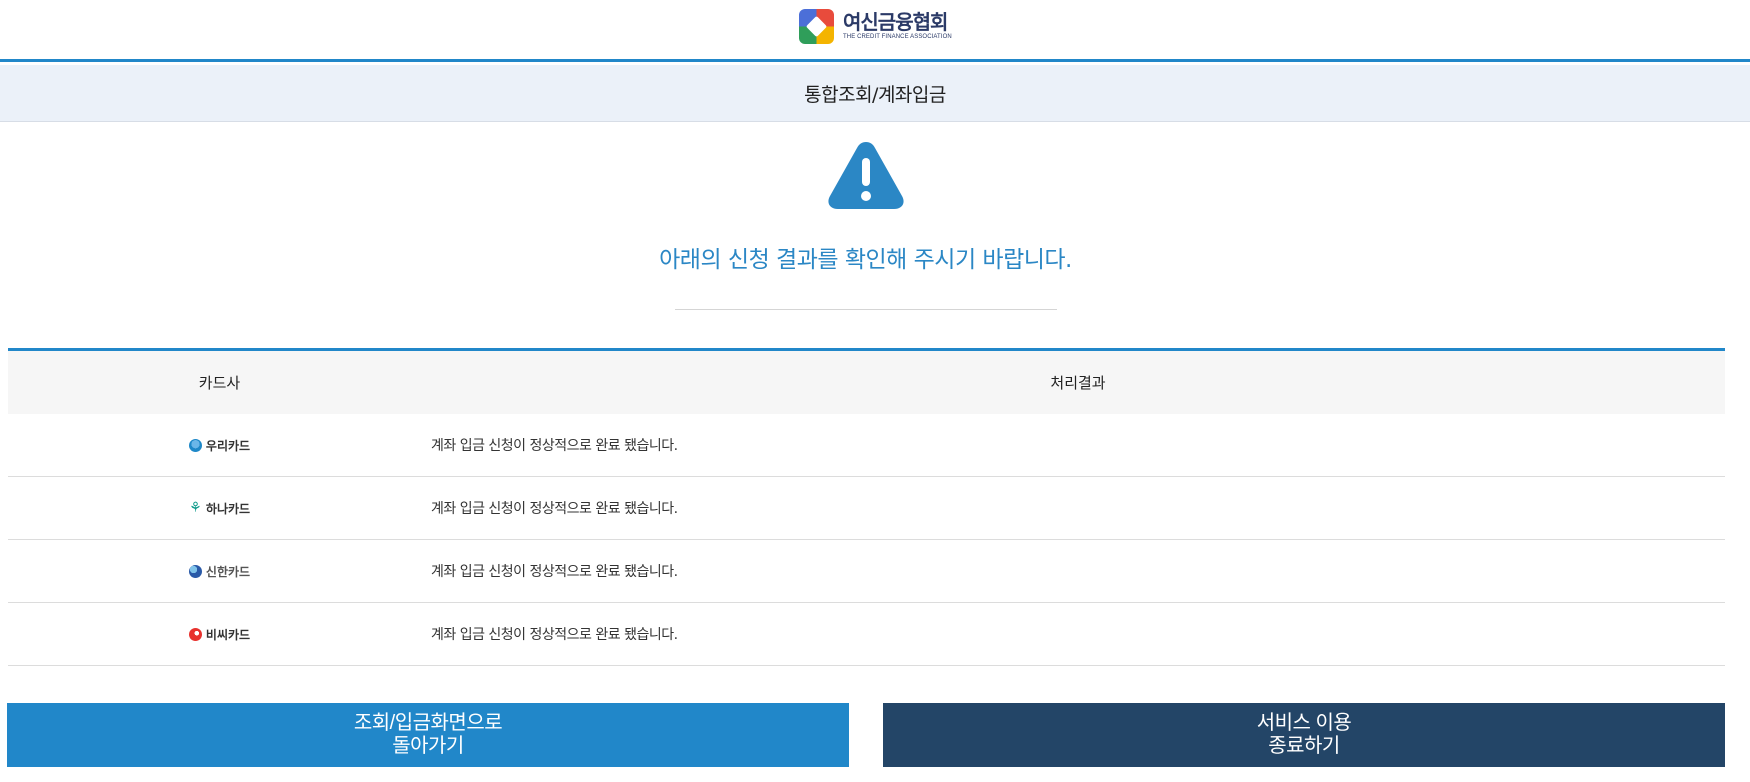 This screenshot has width=1750, height=782. What do you see at coordinates (897, 37) in the screenshot?
I see `logo-english-text: THE CREDIT FINANCE ASSOCIATION` at bounding box center [897, 37].